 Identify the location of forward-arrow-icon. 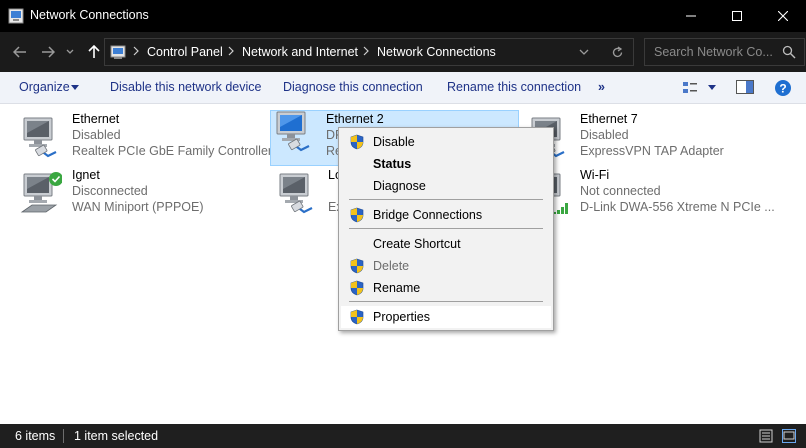
(48, 52).